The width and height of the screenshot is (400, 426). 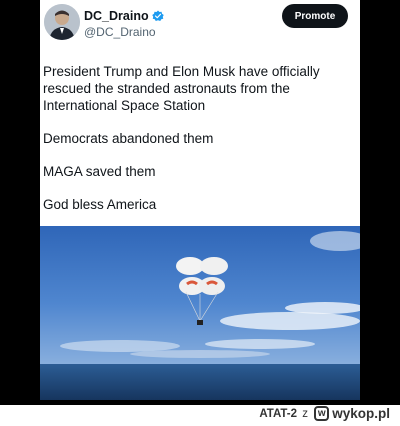 What do you see at coordinates (200, 322) in the screenshot?
I see `capsule` at bounding box center [200, 322].